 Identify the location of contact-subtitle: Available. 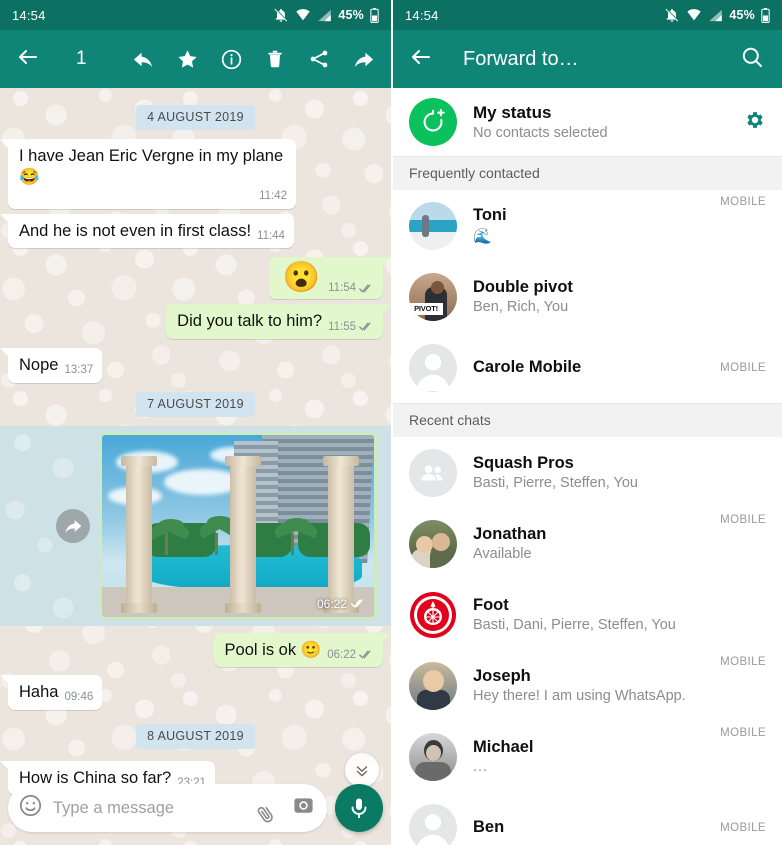
(502, 554).